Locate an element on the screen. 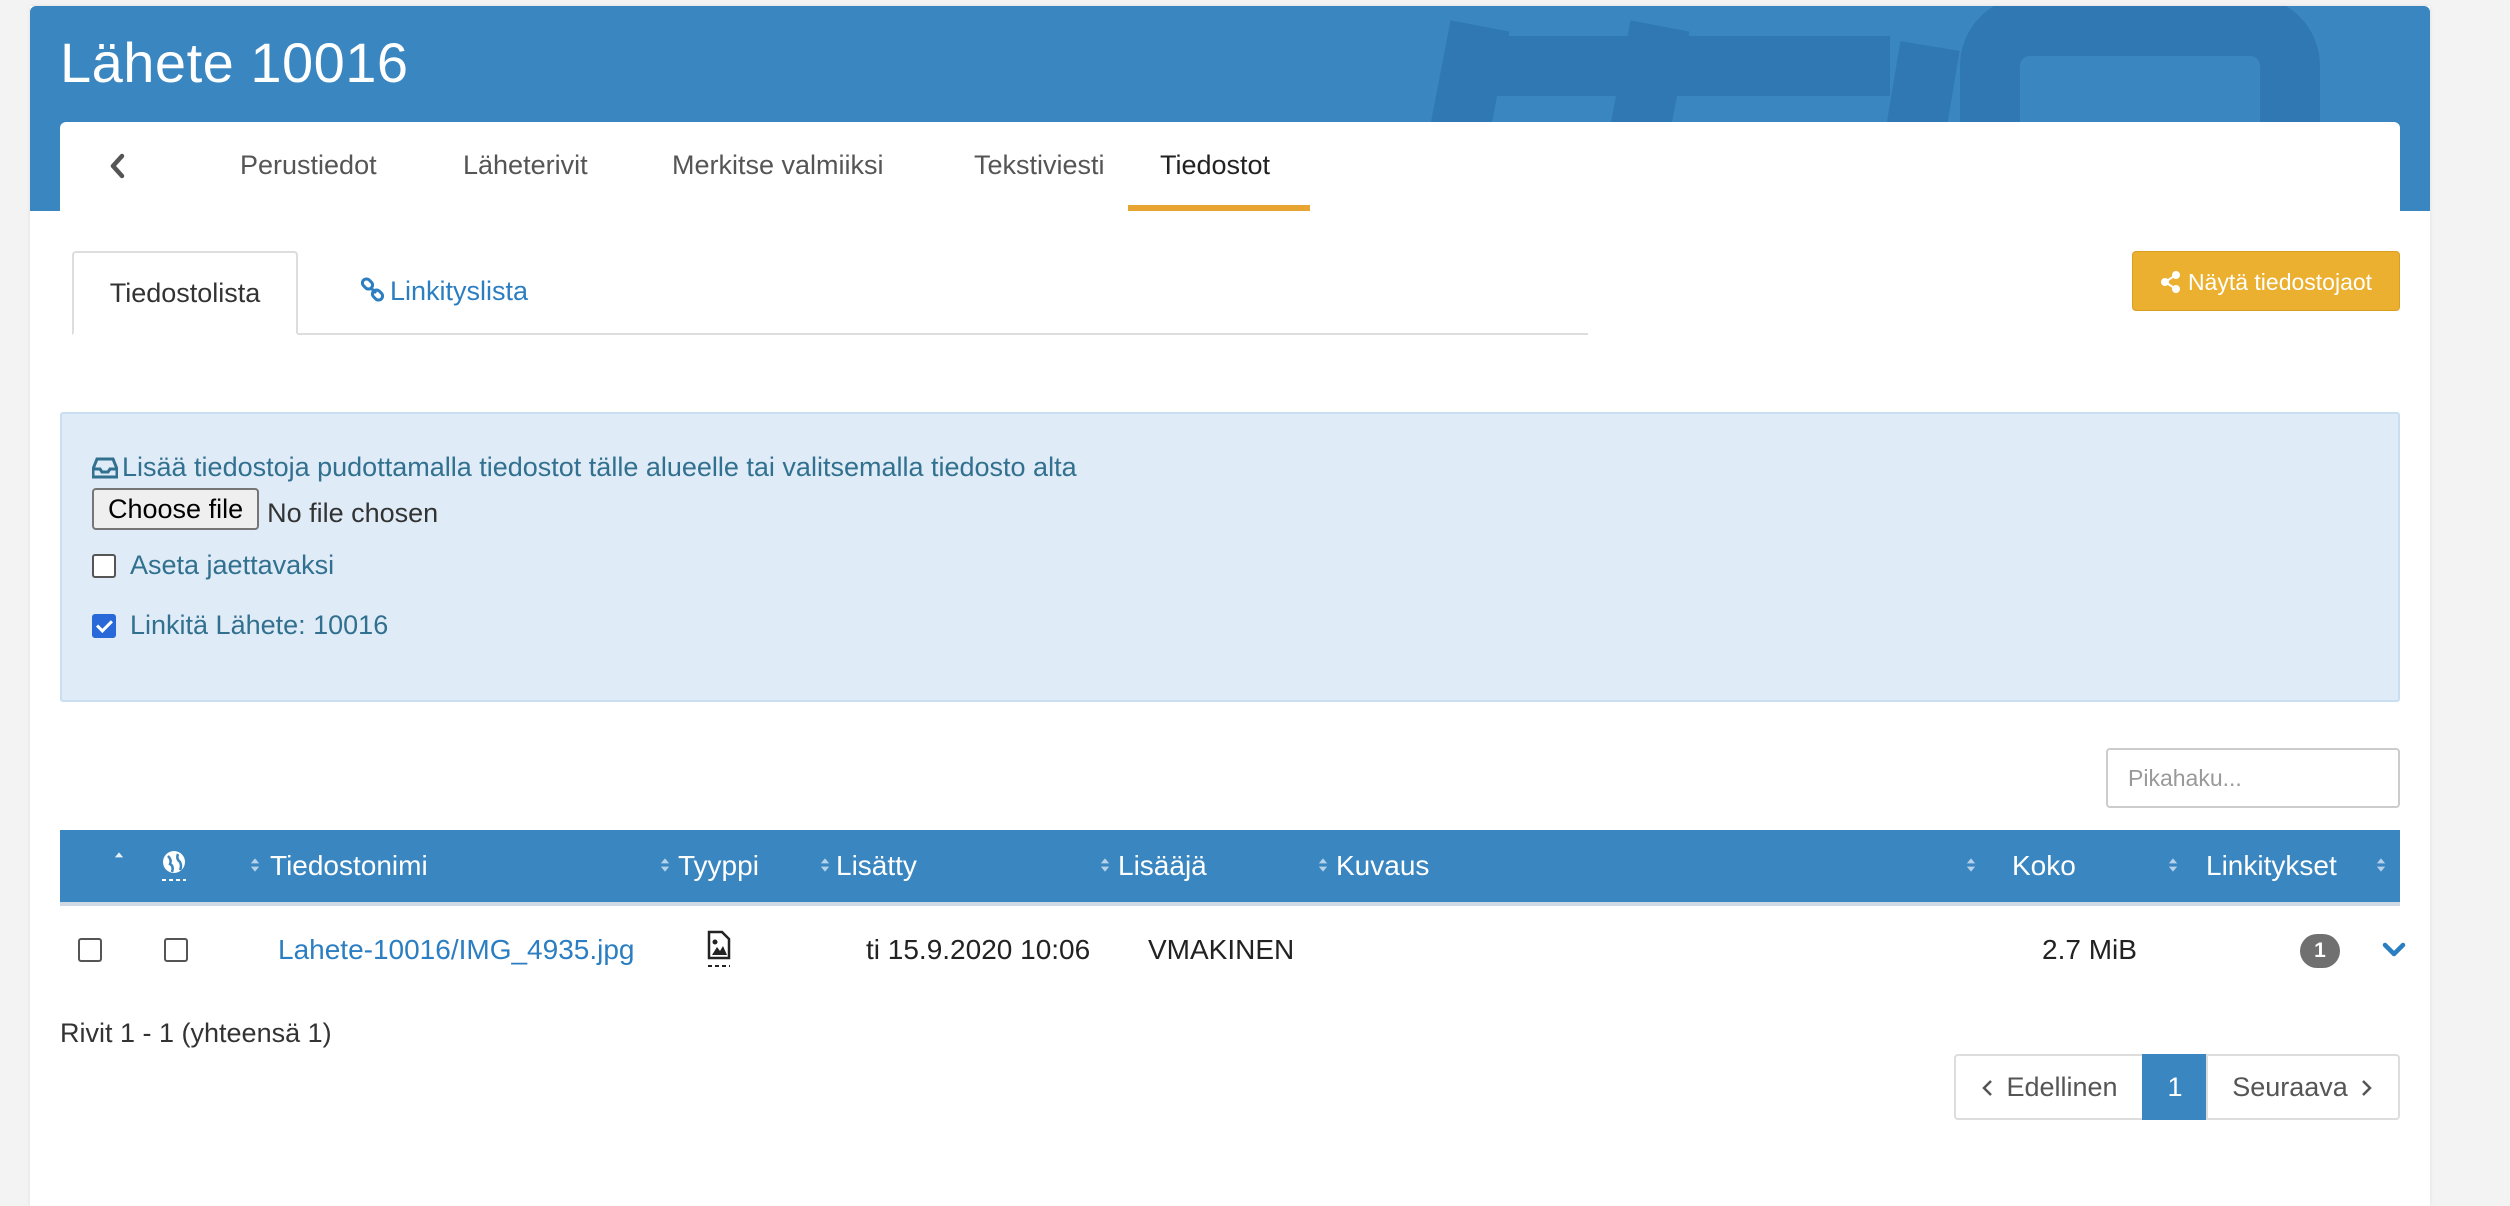 This screenshot has height=1206, width=2510. current-page-button: 1 is located at coordinates (2175, 1087).